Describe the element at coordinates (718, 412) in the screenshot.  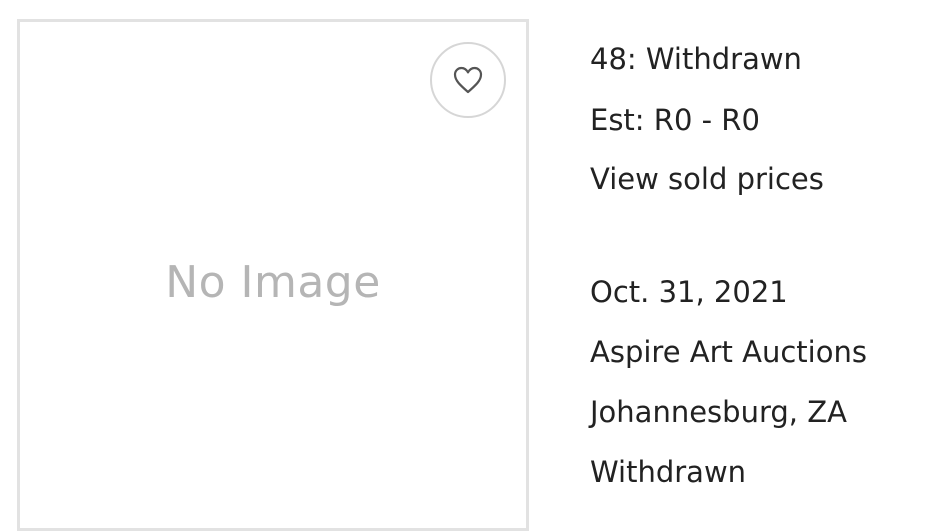
I see `auction-location: Johannesburg, ZA` at that location.